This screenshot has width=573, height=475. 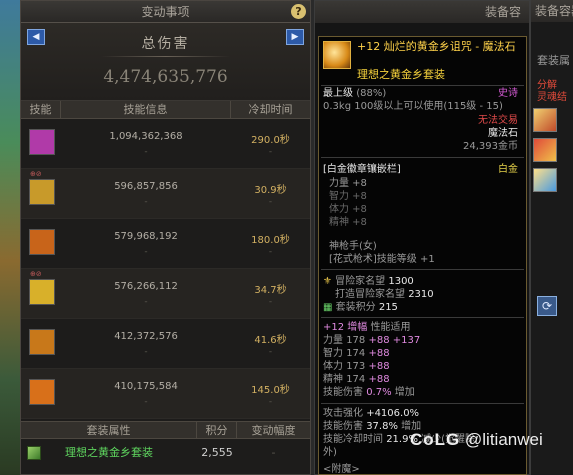 I want to click on set-icon, so click(x=34, y=453).